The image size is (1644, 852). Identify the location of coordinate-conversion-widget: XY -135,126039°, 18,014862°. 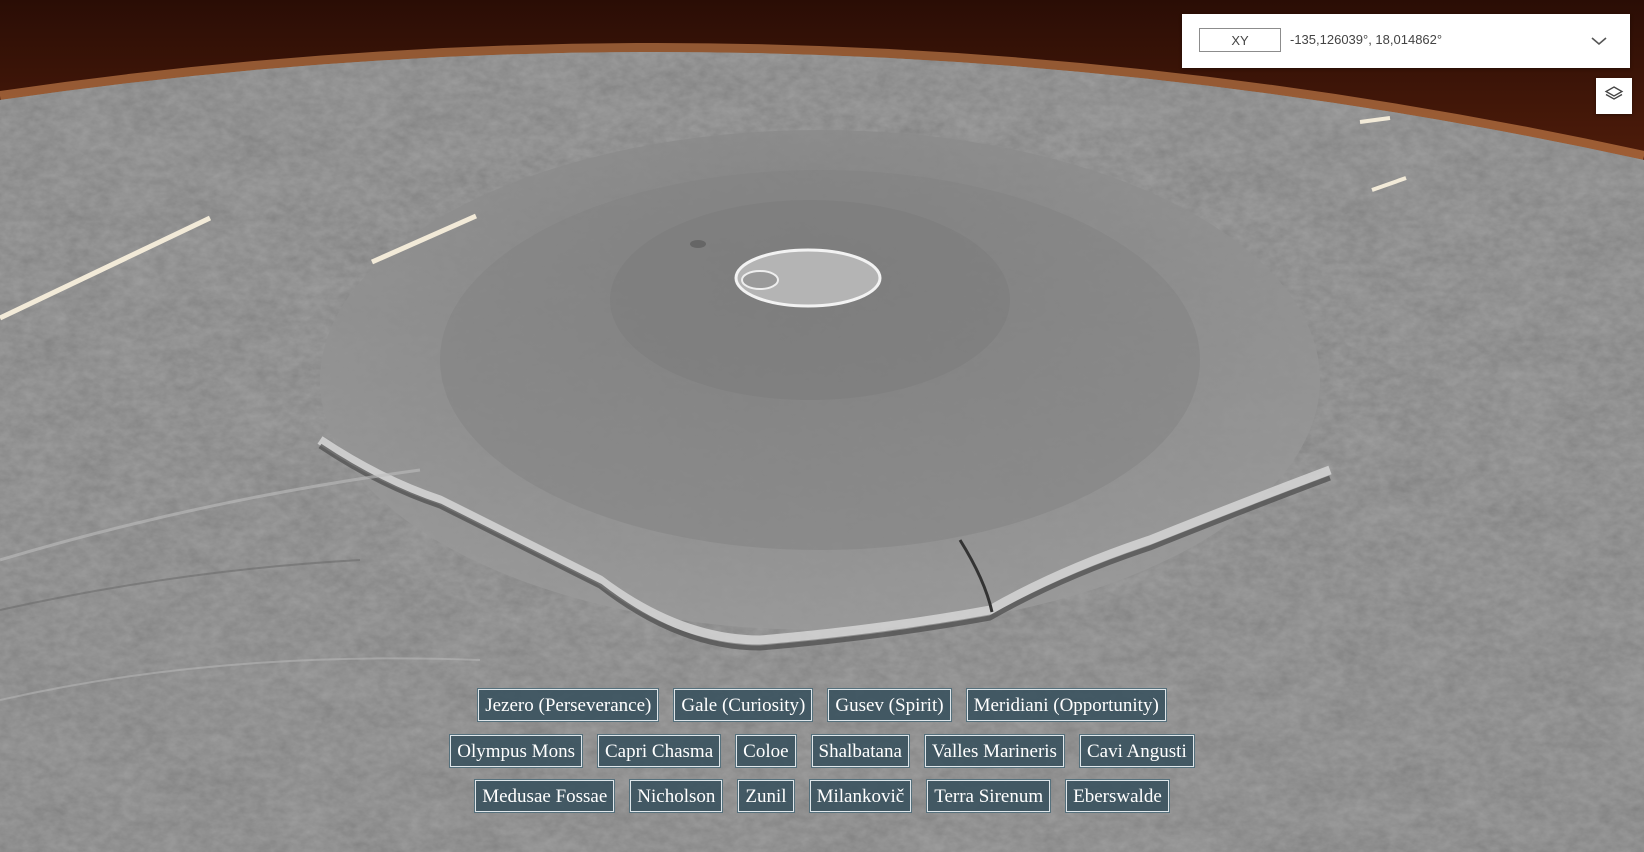
(1406, 41).